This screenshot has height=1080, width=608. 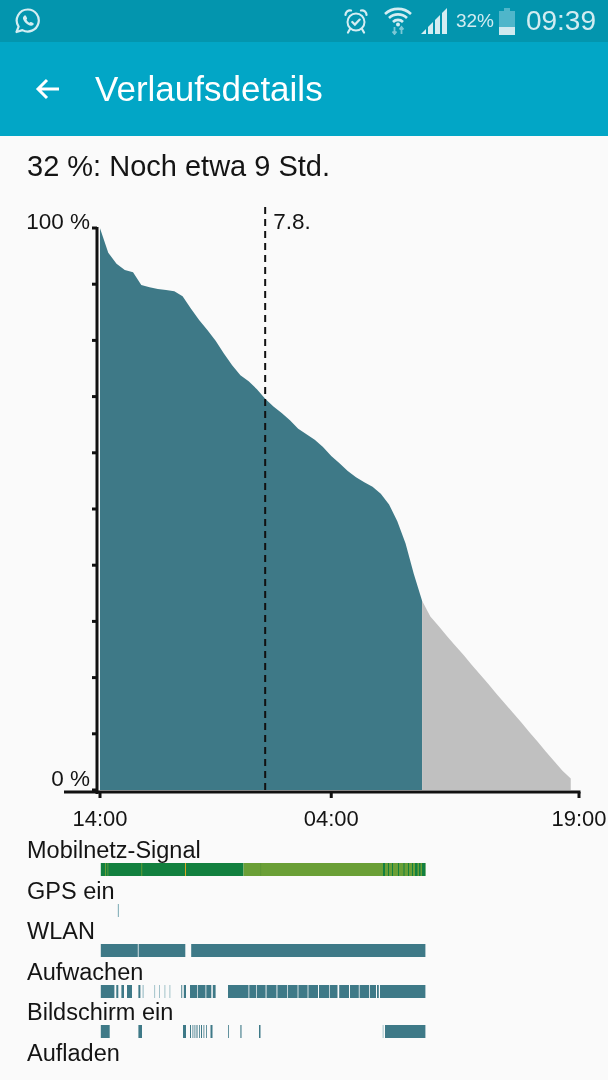 What do you see at coordinates (209, 89) in the screenshot?
I see `screen-title: Verlaufsdetails` at bounding box center [209, 89].